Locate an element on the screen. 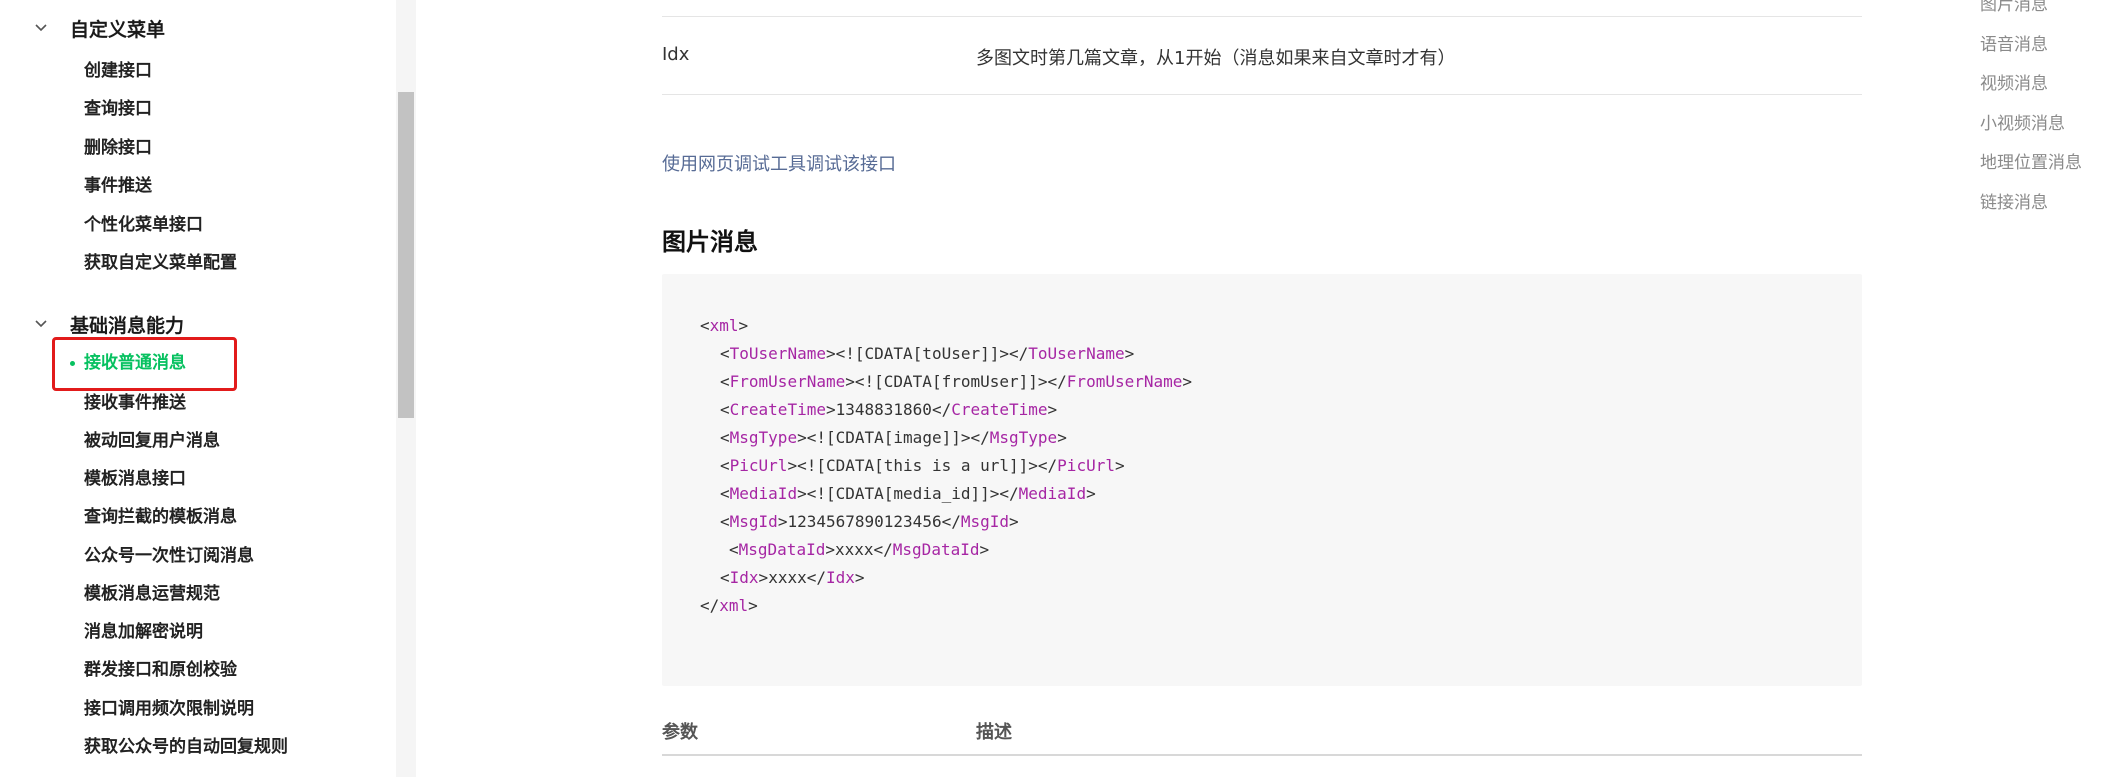 This screenshot has width=2119, height=777. sidebar-item-create: 创建接口 is located at coordinates (118, 71).